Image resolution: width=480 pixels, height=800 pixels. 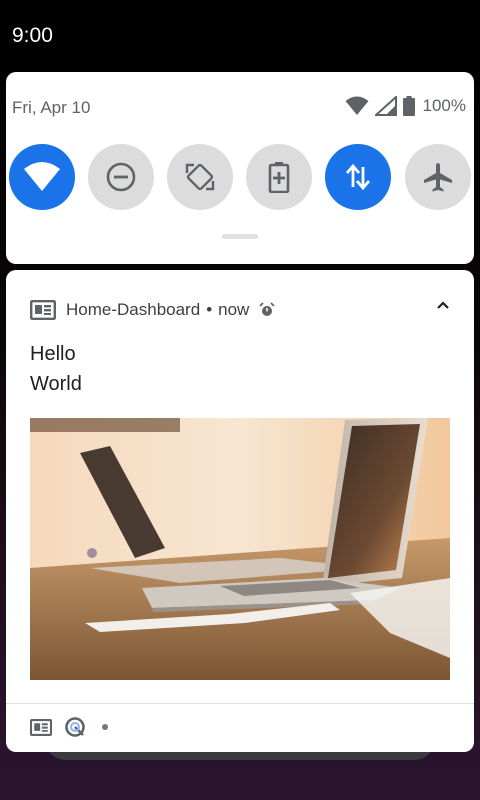 I want to click on mobile-data-icon, so click(x=358, y=177).